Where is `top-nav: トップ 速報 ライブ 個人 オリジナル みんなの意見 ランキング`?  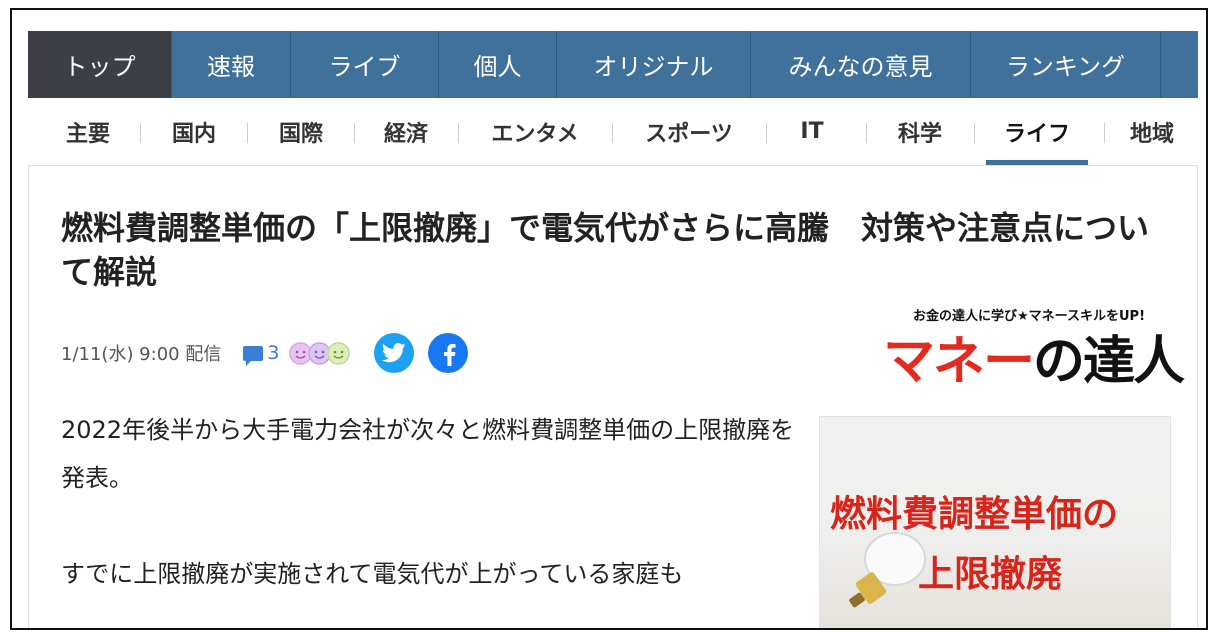
top-nav: トップ 速報 ライブ 個人 オリジナル みんなの意見 ランキング is located at coordinates (613, 64).